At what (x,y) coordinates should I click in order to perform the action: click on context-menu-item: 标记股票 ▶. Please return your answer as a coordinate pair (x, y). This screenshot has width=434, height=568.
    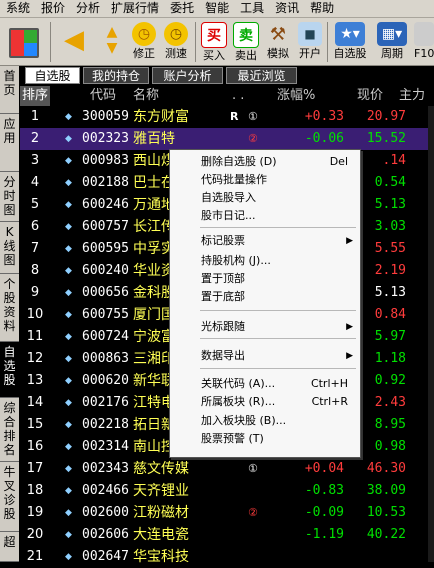
    Looking at the image, I should click on (265, 241).